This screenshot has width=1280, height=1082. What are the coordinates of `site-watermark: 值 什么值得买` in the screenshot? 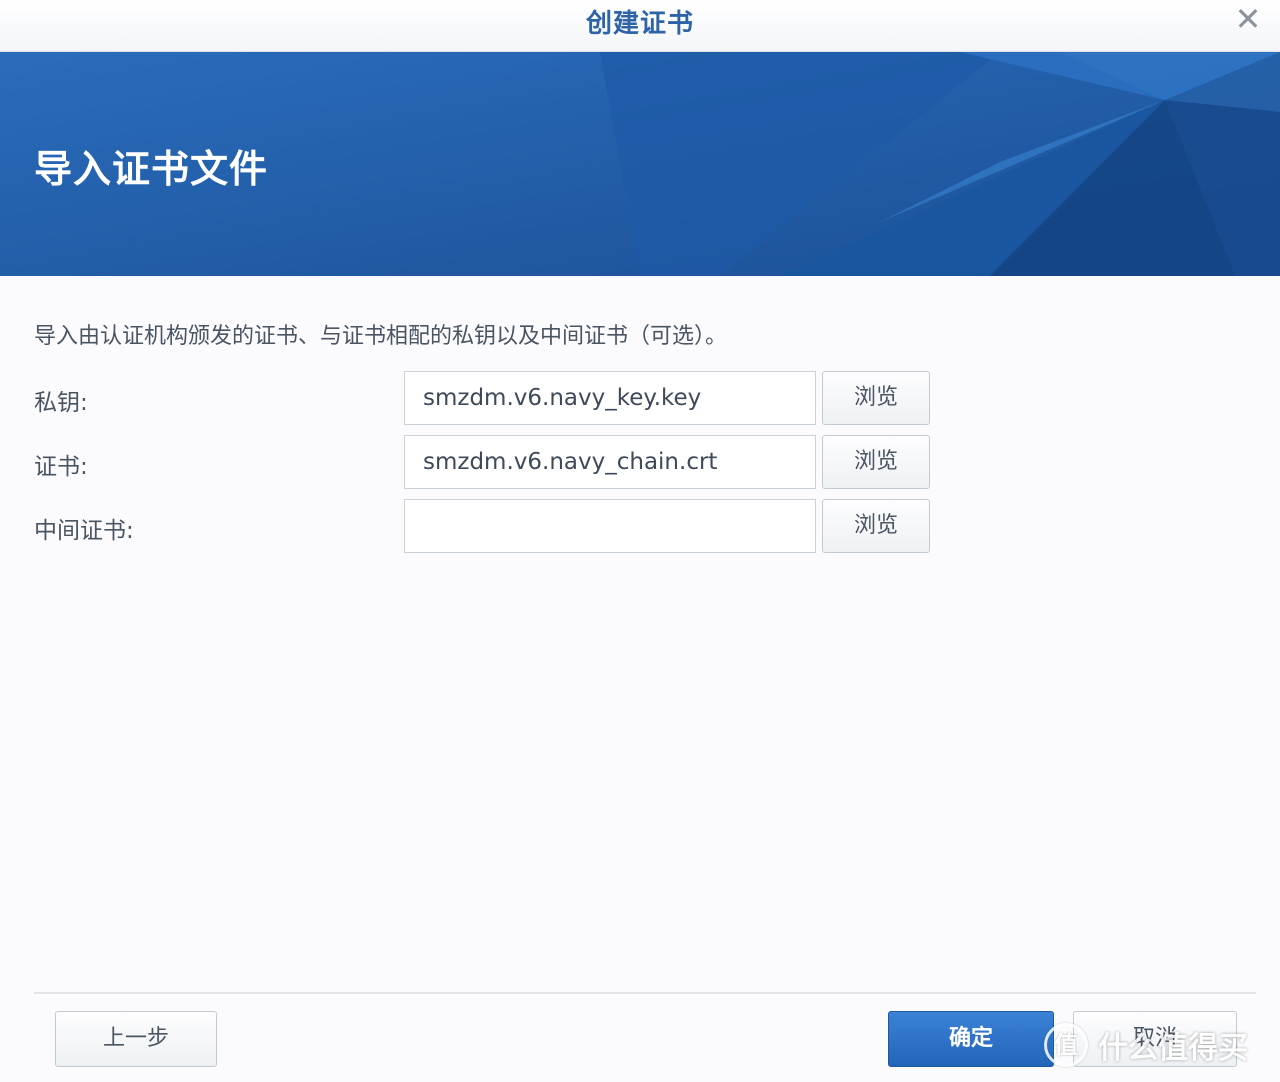 It's located at (1146, 1045).